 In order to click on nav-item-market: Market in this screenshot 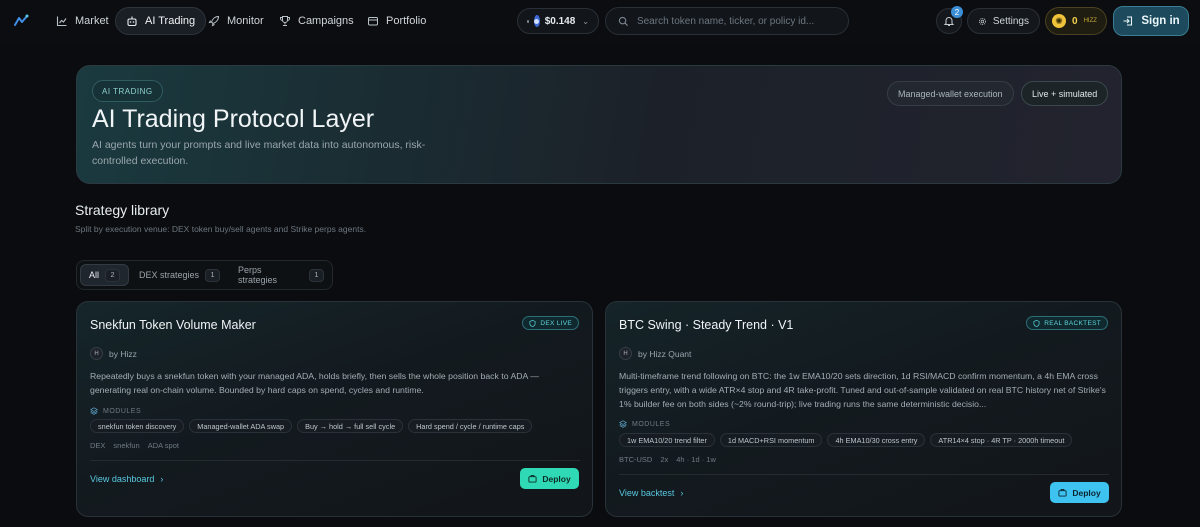, I will do `click(82, 21)`.